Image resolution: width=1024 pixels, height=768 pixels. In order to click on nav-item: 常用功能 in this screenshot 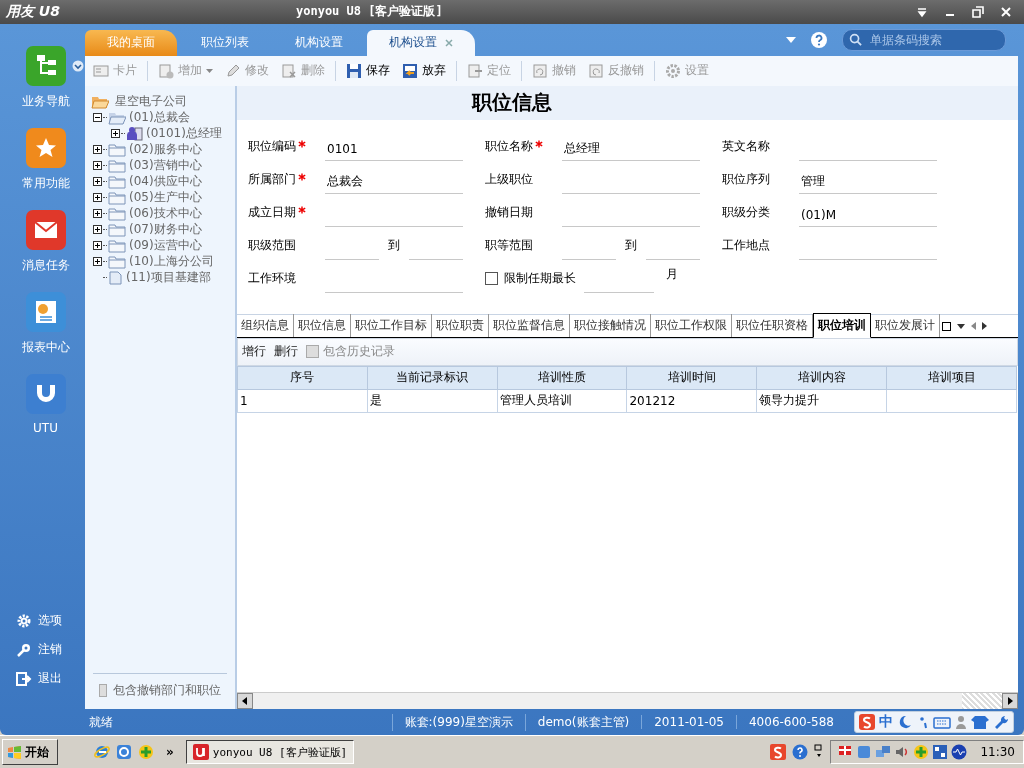, I will do `click(45, 159)`.